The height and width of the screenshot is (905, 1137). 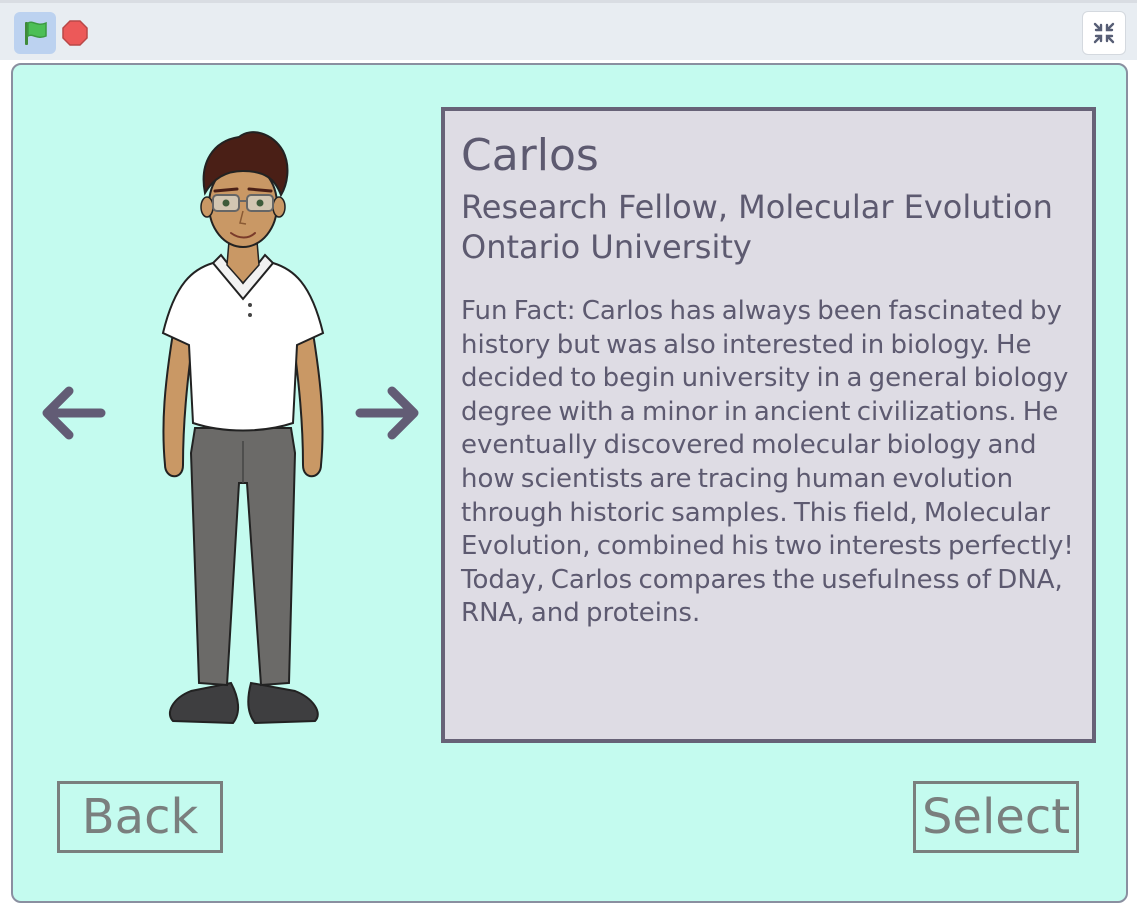 I want to click on character-institution: Ontario University, so click(x=606, y=247).